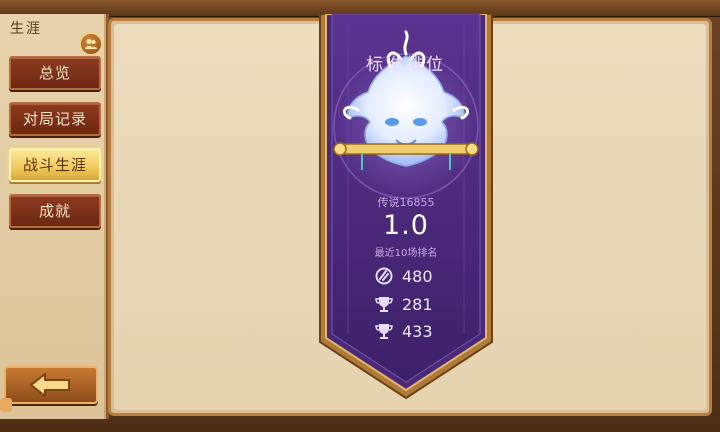 This screenshot has width=720, height=432. Describe the element at coordinates (417, 304) in the screenshot. I see `stat-value: 281` at that location.